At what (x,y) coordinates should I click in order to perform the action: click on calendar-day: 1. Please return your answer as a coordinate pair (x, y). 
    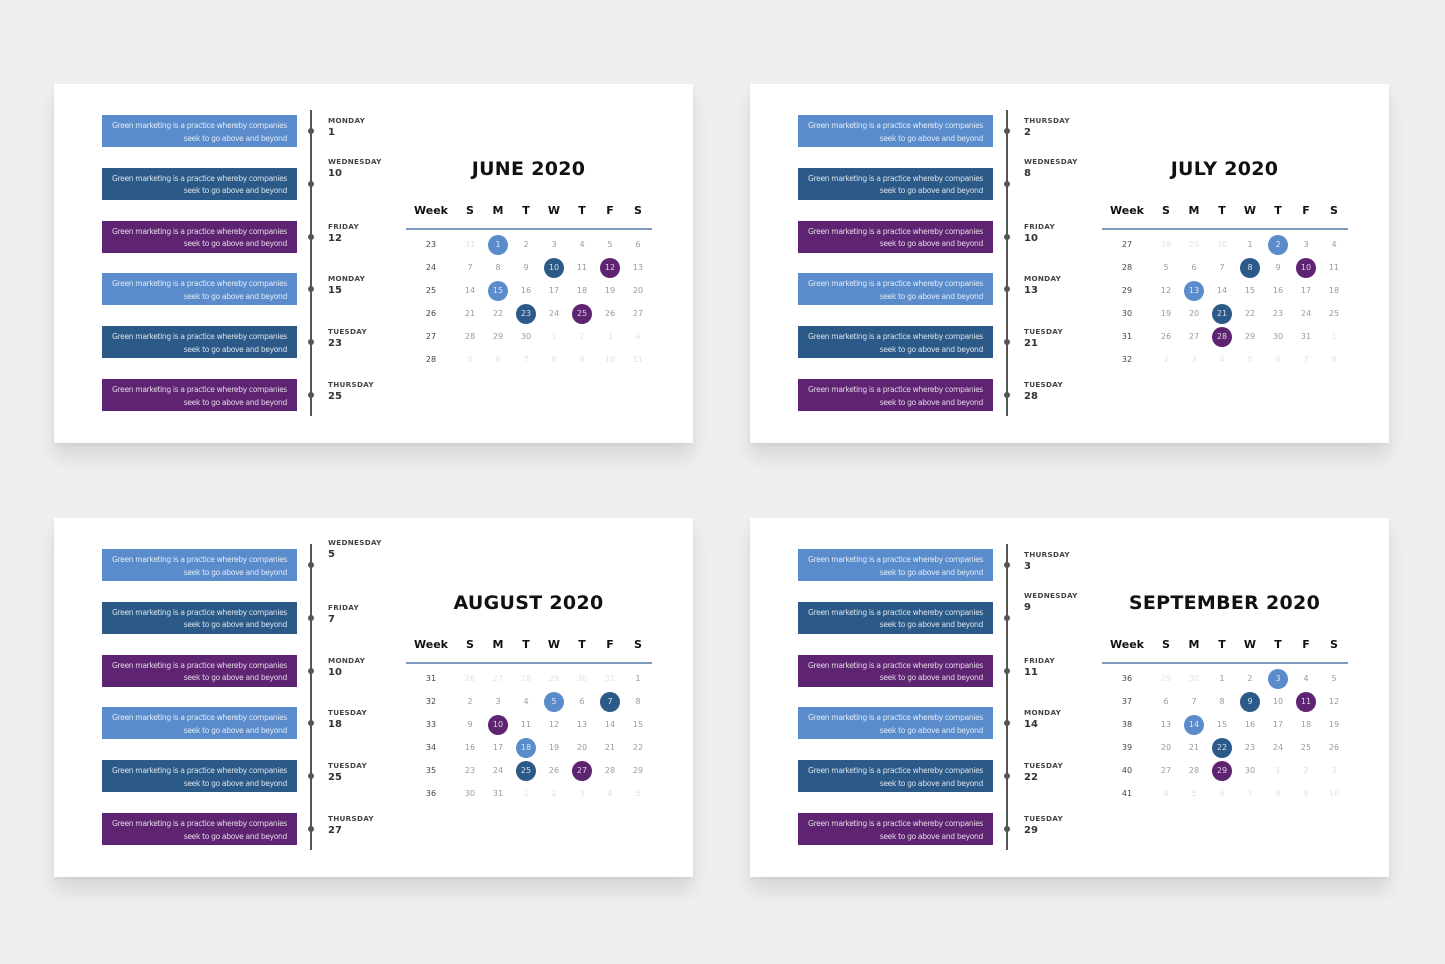
    Looking at the image, I should click on (1250, 245).